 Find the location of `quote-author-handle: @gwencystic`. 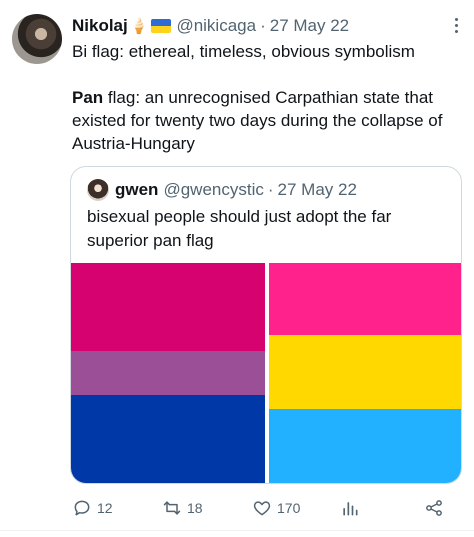

quote-author-handle: @gwencystic is located at coordinates (213, 189).